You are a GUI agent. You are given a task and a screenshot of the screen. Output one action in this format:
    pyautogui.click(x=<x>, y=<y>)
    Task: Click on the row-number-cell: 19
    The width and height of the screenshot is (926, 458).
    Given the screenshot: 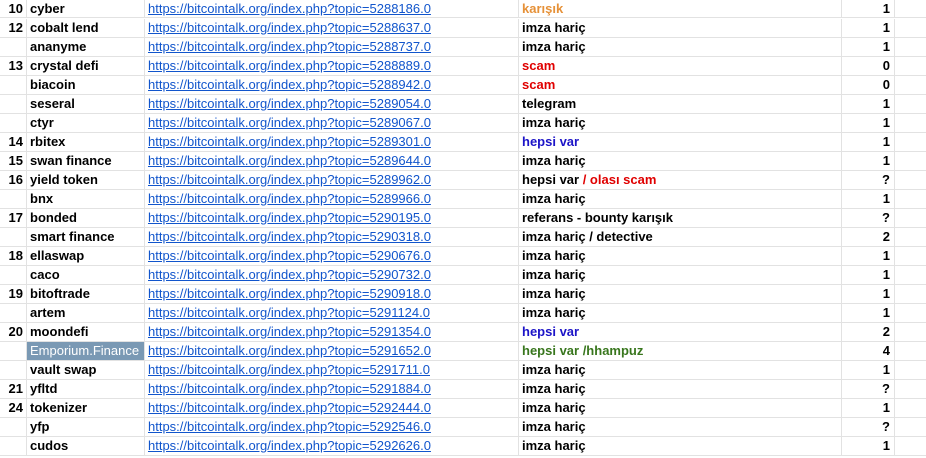 What is the action you would take?
    pyautogui.click(x=13, y=294)
    